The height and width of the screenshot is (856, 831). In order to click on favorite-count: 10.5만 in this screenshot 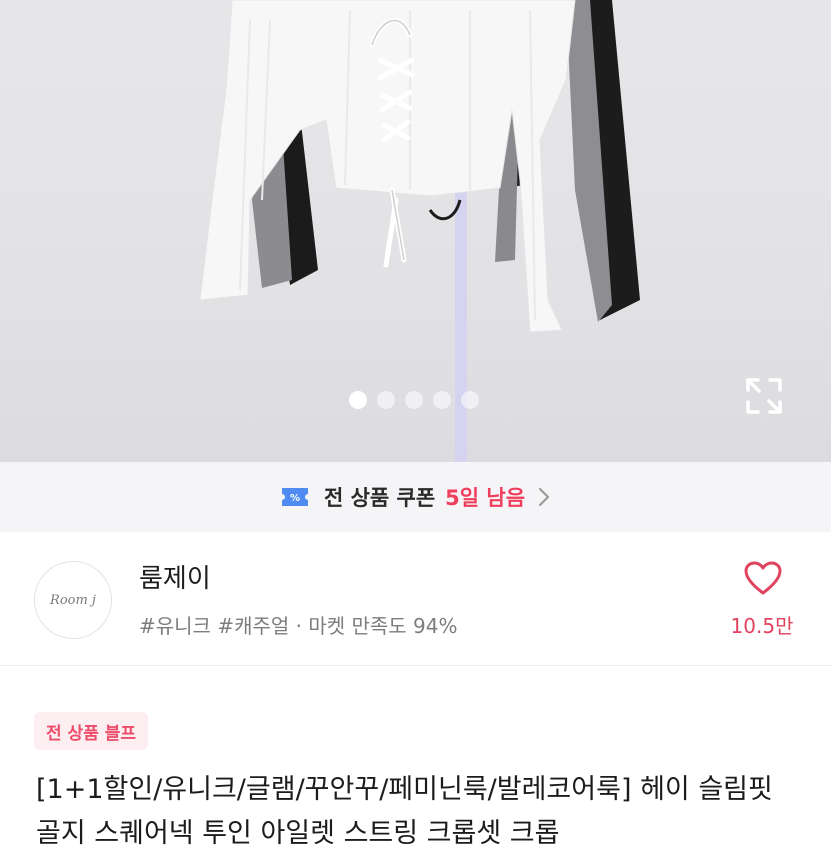, I will do `click(762, 626)`.